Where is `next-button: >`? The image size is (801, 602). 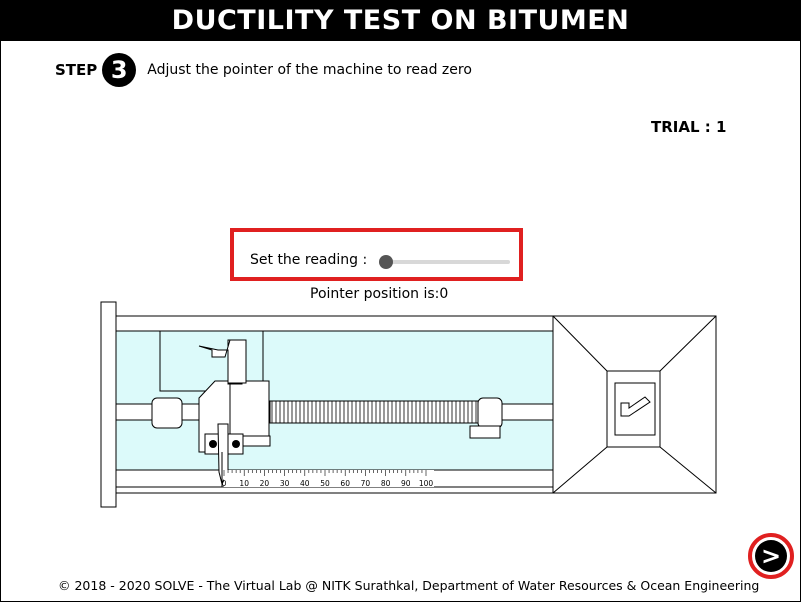 next-button: > is located at coordinates (771, 556).